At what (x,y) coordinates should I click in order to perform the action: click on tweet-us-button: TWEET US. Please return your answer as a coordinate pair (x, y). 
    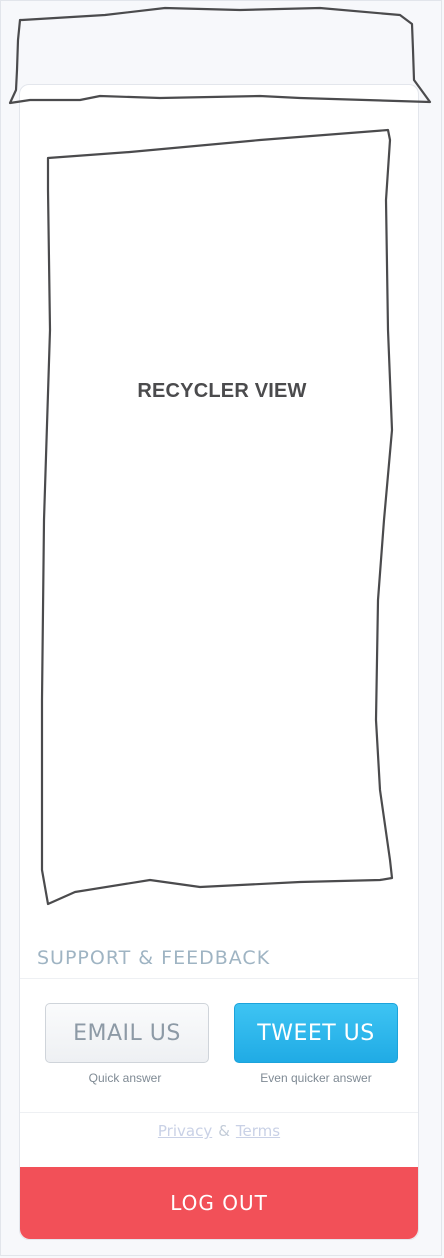
    Looking at the image, I should click on (316, 1033).